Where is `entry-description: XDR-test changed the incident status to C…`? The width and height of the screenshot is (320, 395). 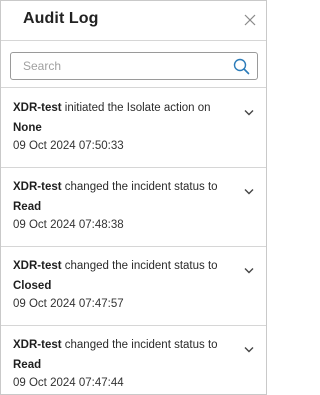
entry-description: XDR-test changed the incident status to C… is located at coordinates (120, 276).